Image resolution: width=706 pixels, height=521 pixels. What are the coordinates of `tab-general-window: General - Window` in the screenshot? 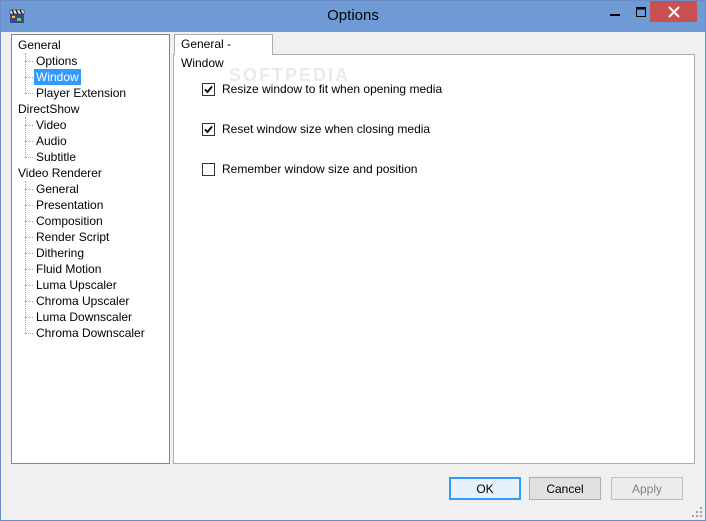 It's located at (223, 52).